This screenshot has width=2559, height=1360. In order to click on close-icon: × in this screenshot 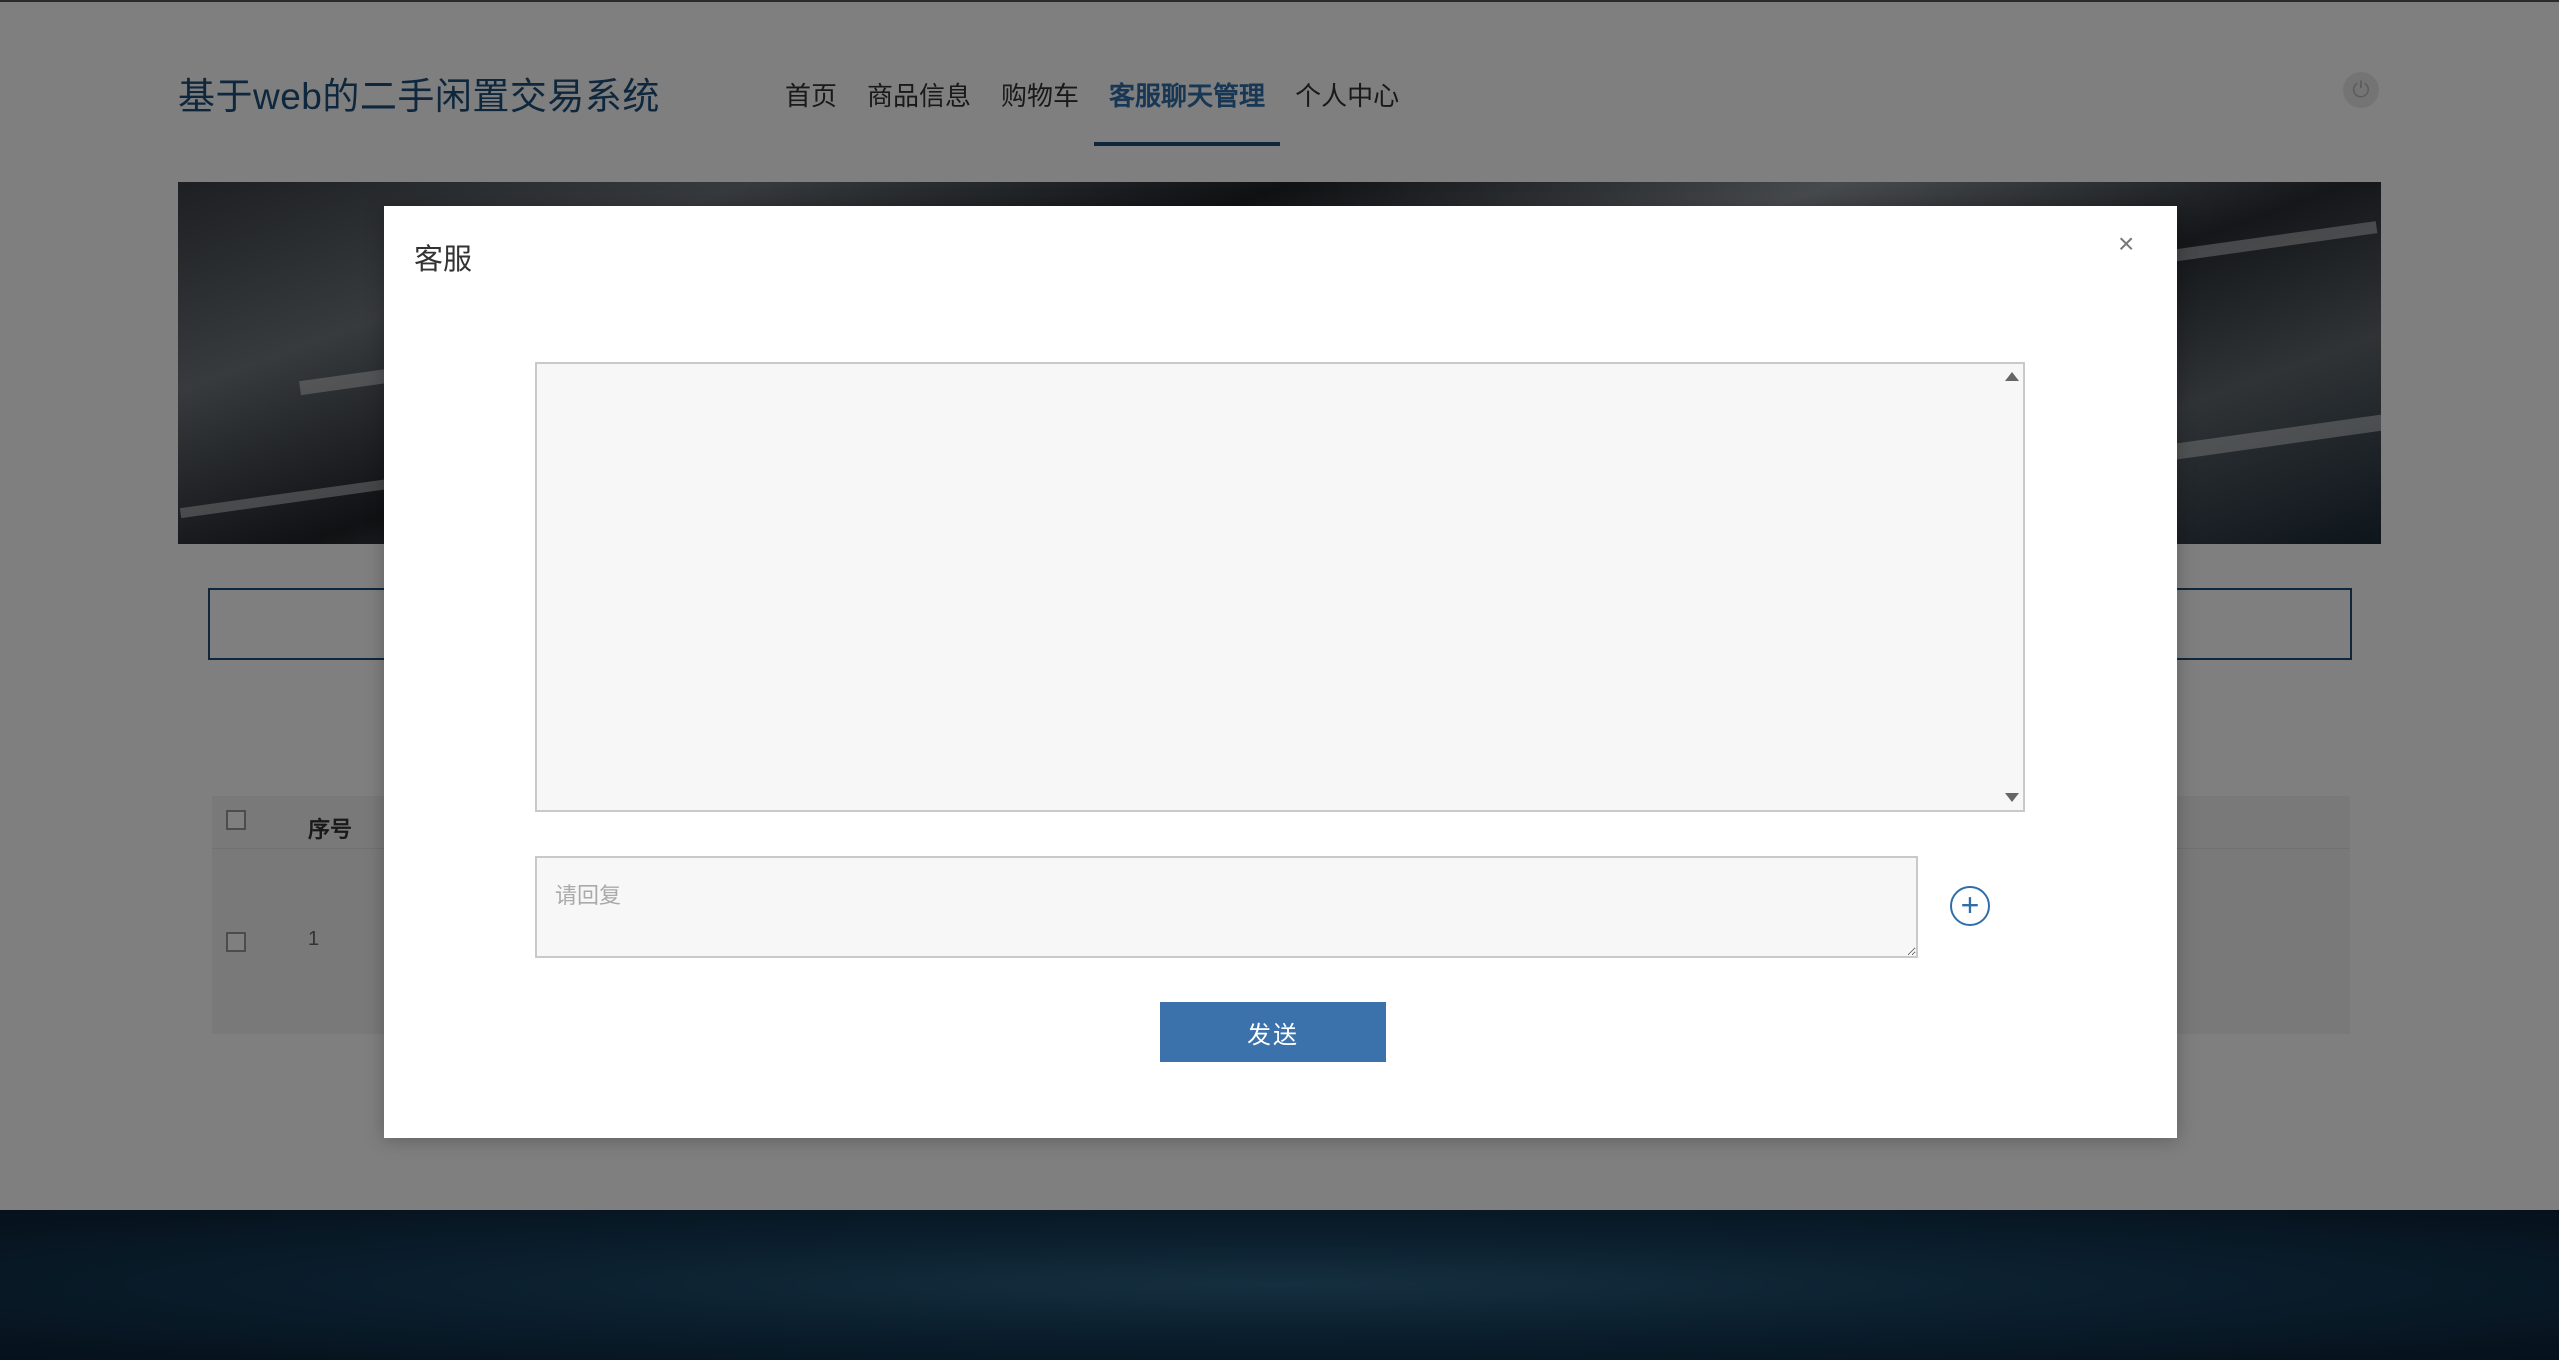, I will do `click(2126, 244)`.